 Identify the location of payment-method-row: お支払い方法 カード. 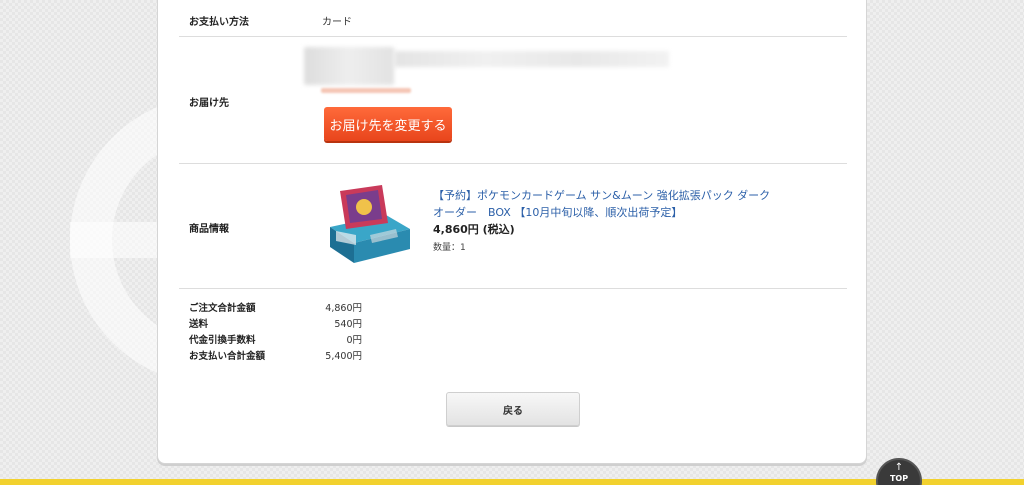
(513, 18).